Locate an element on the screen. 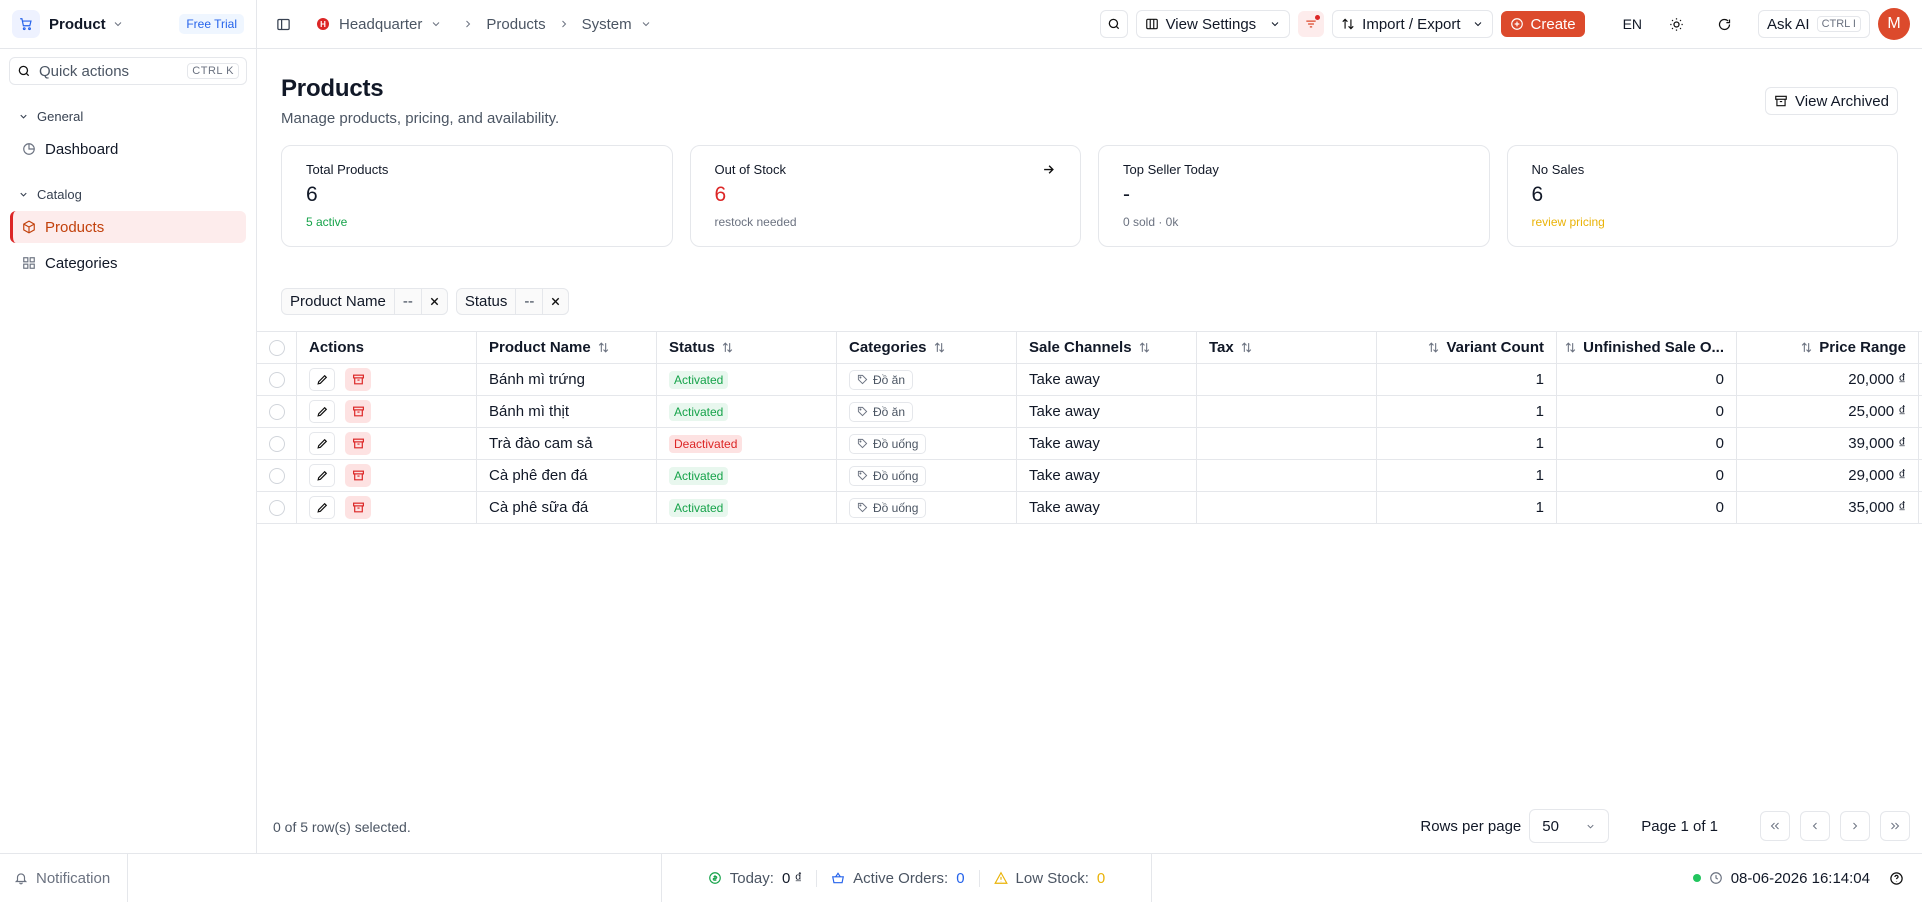  app-switcher: Product Free Trial is located at coordinates (128, 24).